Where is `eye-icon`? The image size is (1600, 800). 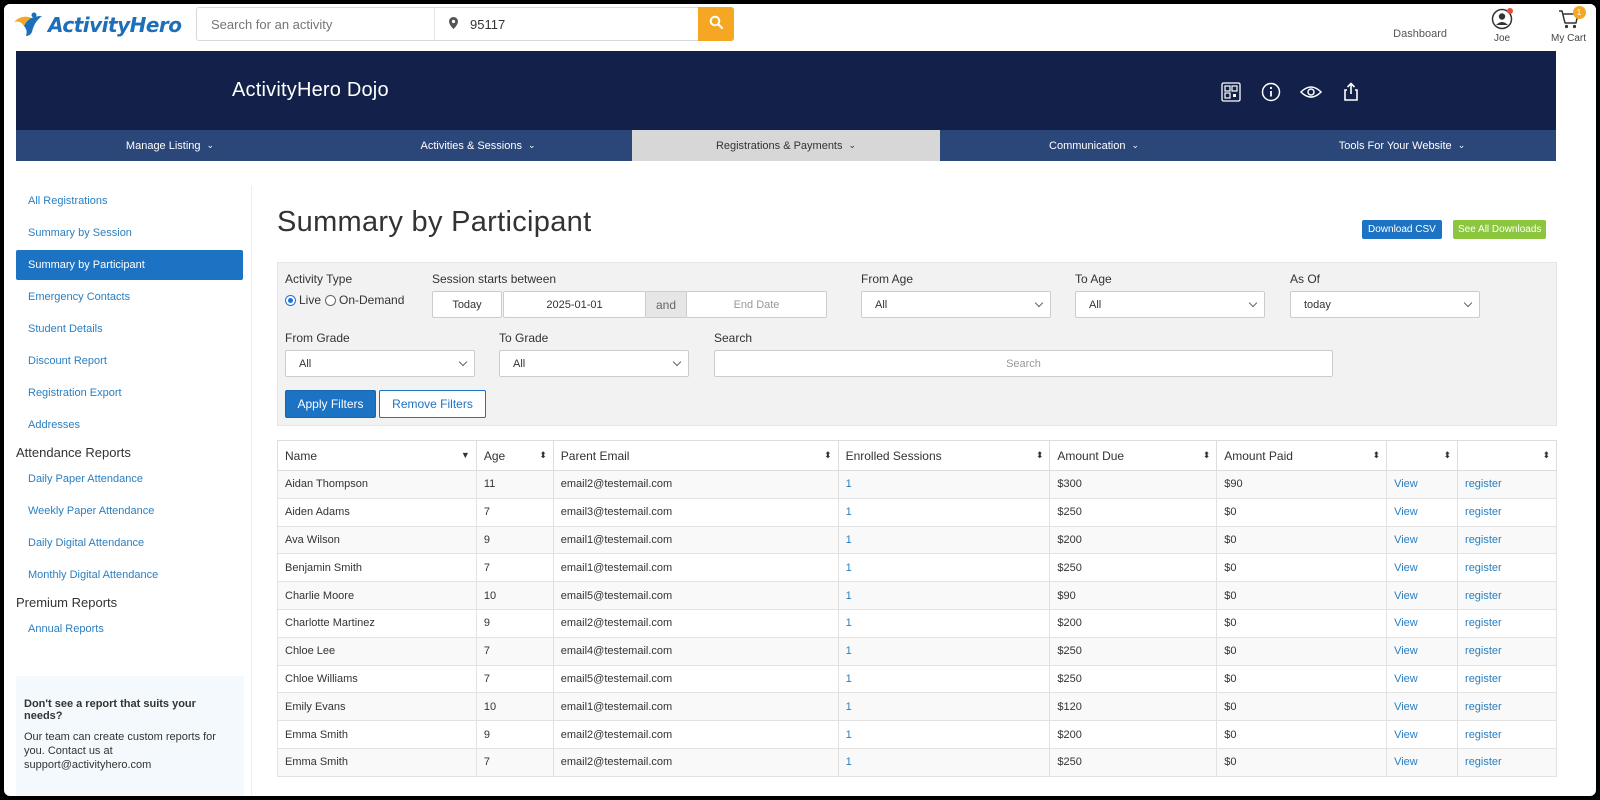 eye-icon is located at coordinates (1311, 92).